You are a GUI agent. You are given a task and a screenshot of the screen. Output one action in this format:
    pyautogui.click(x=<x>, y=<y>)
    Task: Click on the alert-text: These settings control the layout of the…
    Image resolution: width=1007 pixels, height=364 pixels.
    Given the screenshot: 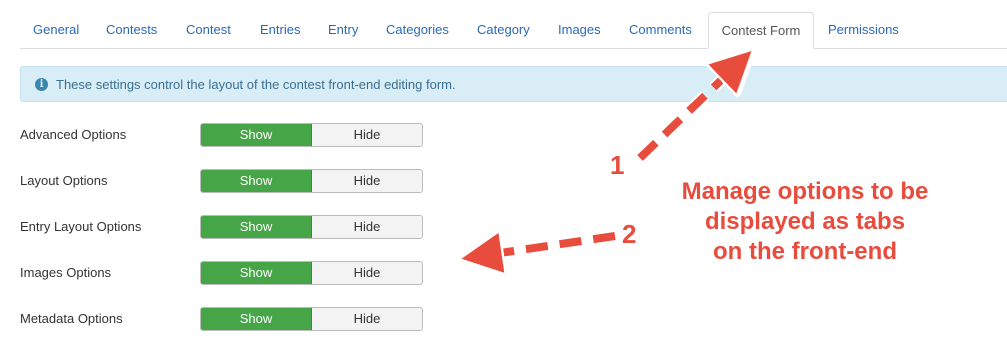 What is the action you would take?
    pyautogui.click(x=256, y=84)
    